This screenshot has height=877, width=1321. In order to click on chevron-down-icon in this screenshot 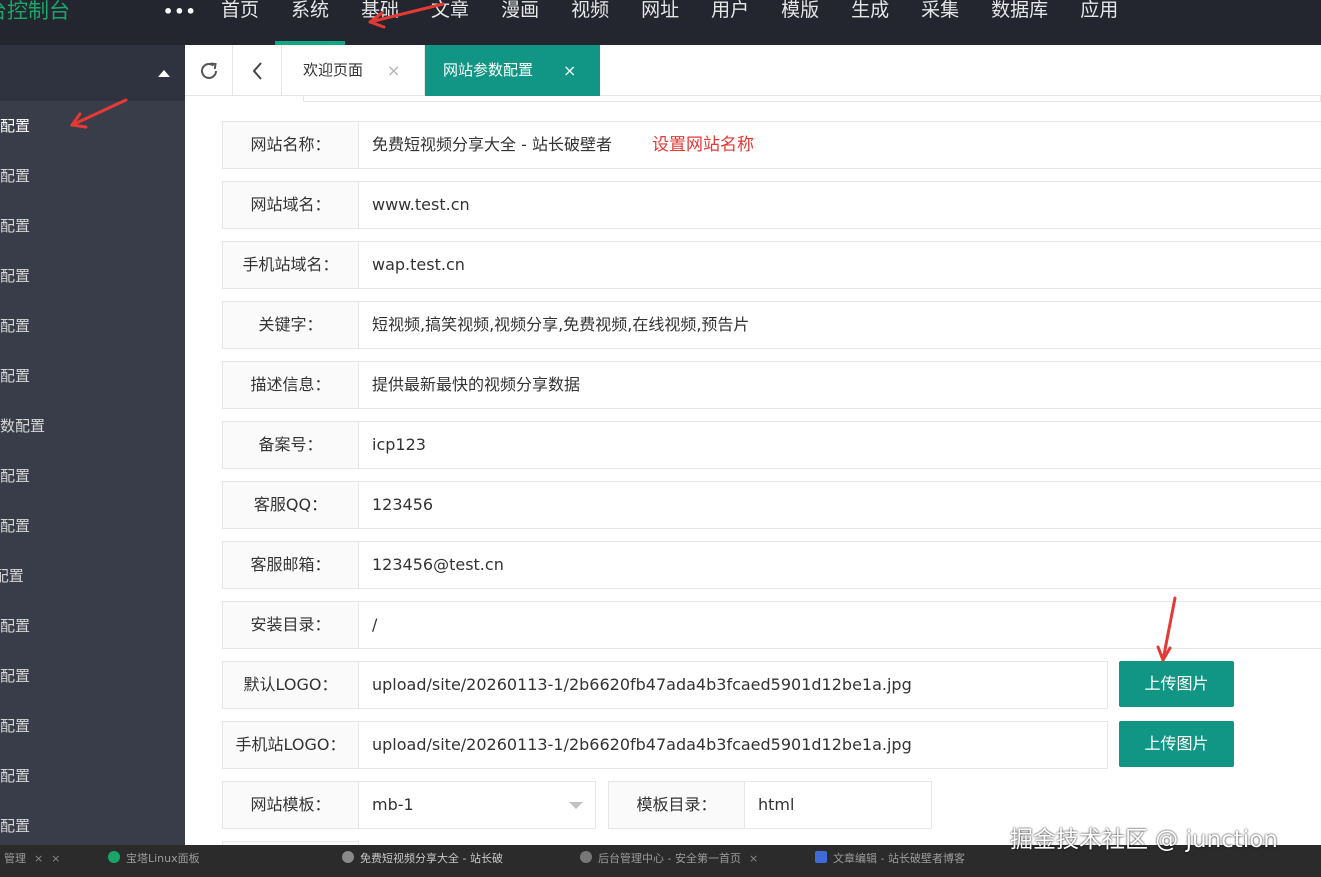, I will do `click(576, 805)`.